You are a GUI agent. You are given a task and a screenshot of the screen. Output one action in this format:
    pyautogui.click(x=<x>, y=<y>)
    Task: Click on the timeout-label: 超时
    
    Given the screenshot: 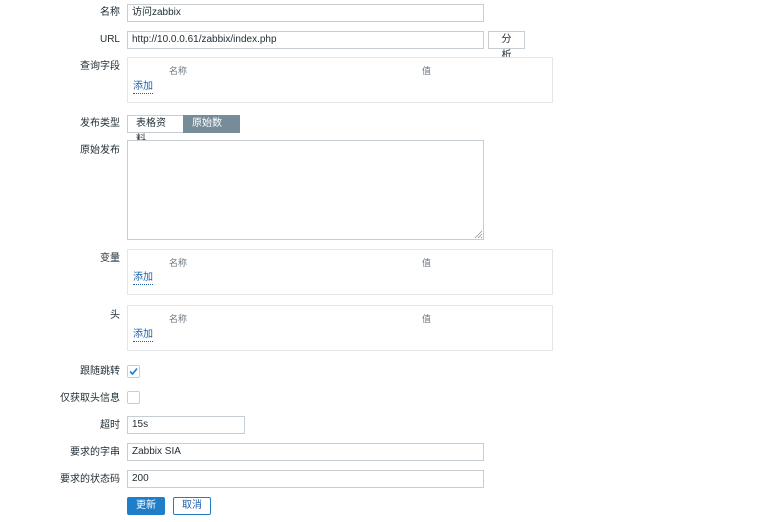 What is the action you would take?
    pyautogui.click(x=110, y=425)
    